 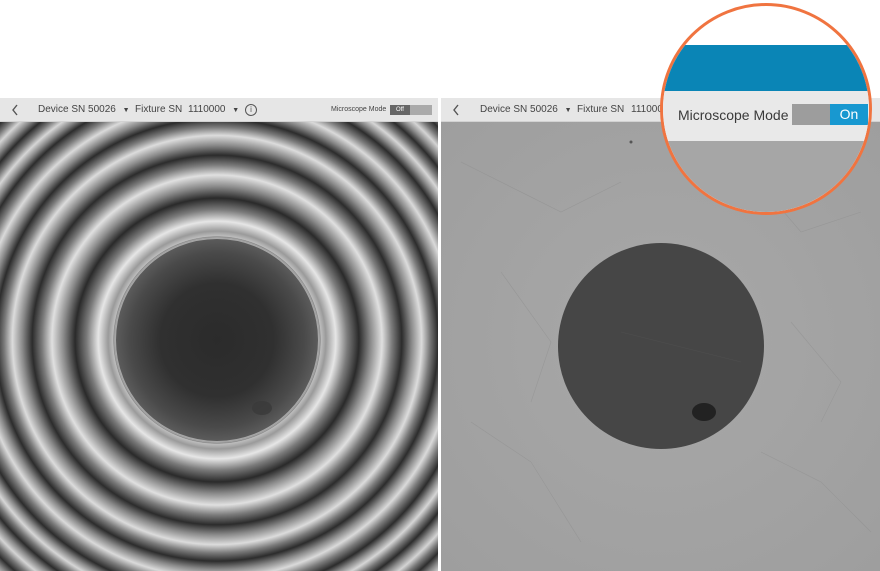 I want to click on zoomed-image-area, so click(x=766, y=176).